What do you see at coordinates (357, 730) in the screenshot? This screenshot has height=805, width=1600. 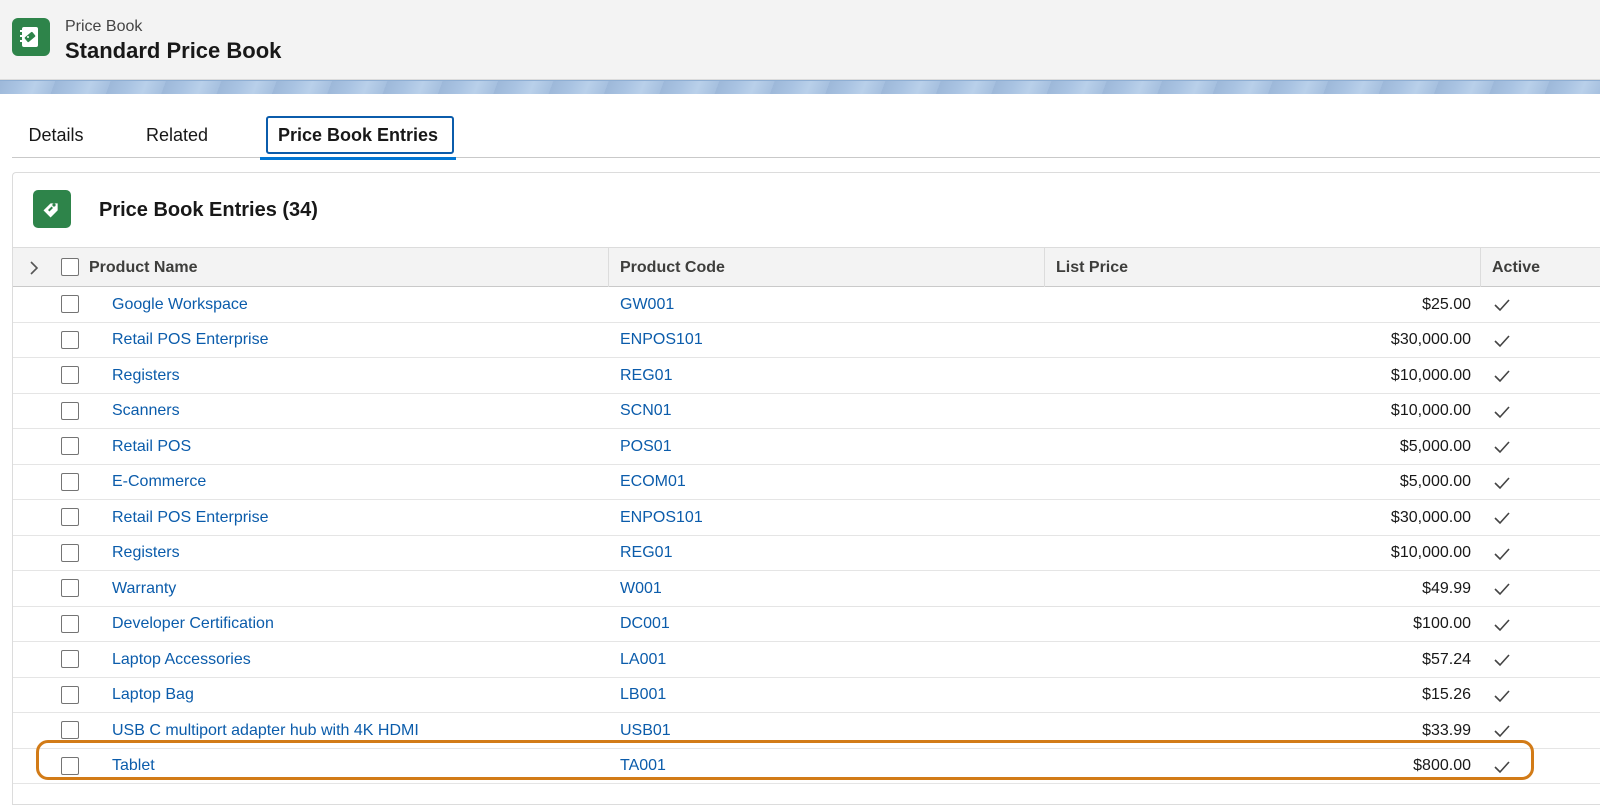 I see `product-name-link: USB C multiport adapter hub with 4K HDMI` at bounding box center [357, 730].